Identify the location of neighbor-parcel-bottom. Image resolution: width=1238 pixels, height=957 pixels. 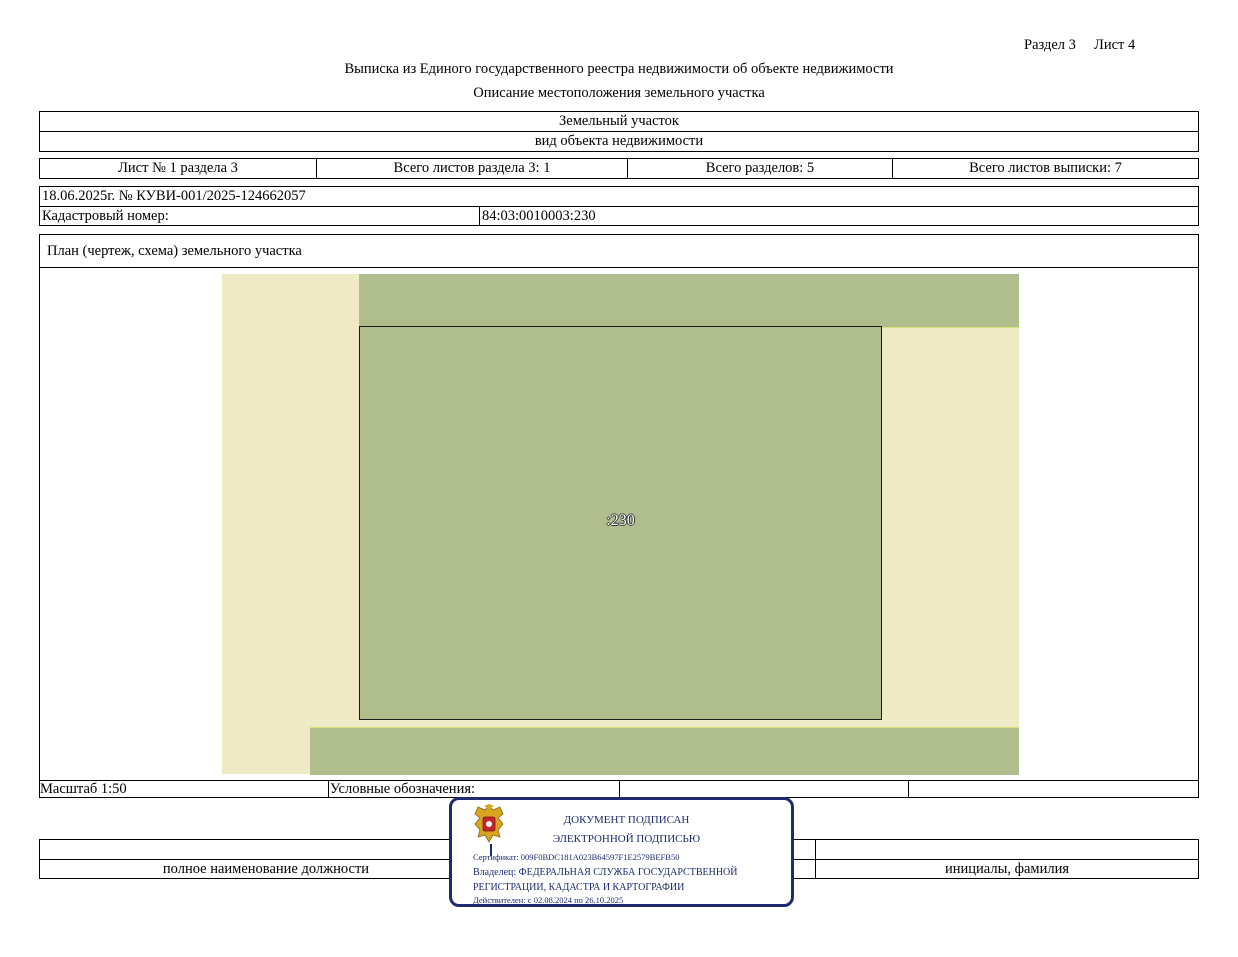
(664, 751).